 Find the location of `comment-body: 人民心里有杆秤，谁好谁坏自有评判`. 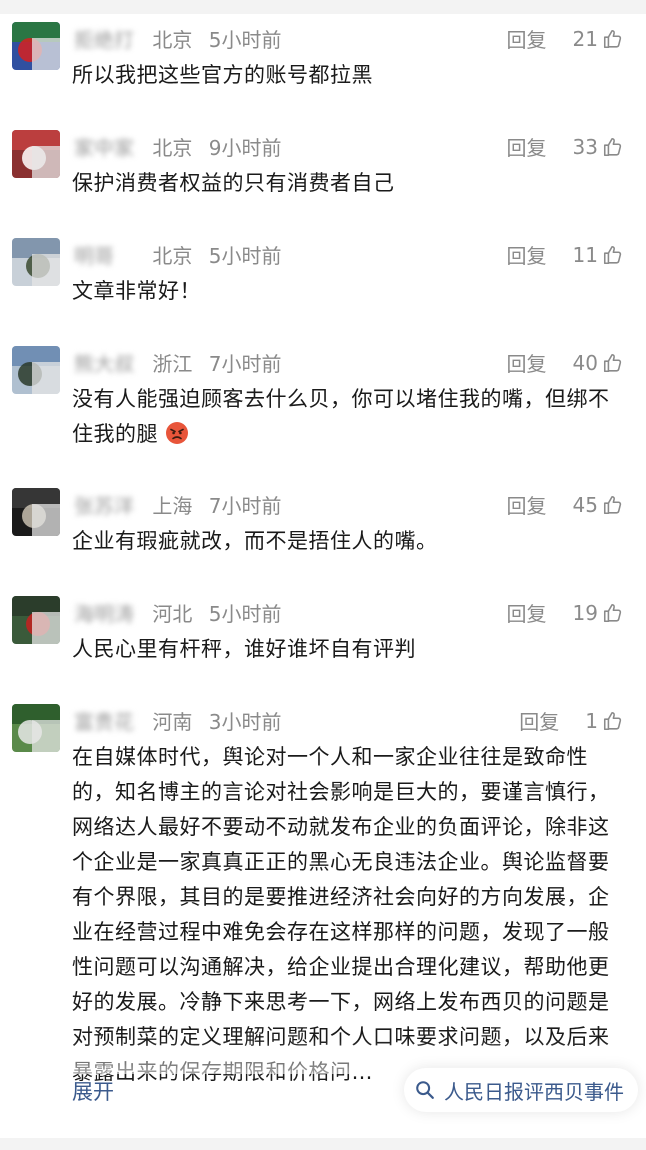

comment-body: 人民心里有杆秤，谁好谁坏自有评判 is located at coordinates (244, 649).